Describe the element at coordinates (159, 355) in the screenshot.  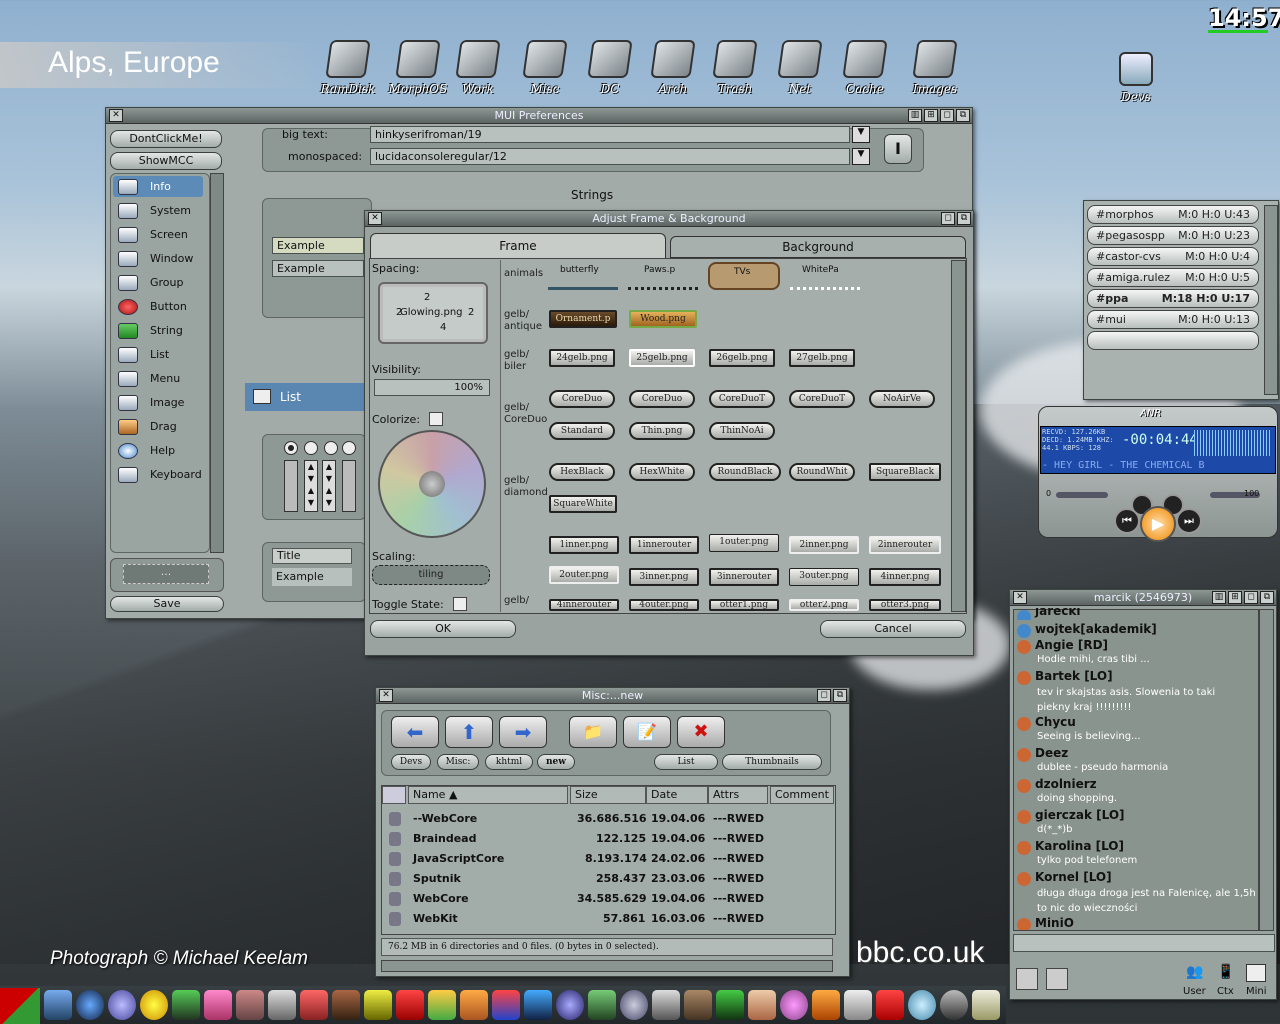
I see `sidebar-item-list: List` at that location.